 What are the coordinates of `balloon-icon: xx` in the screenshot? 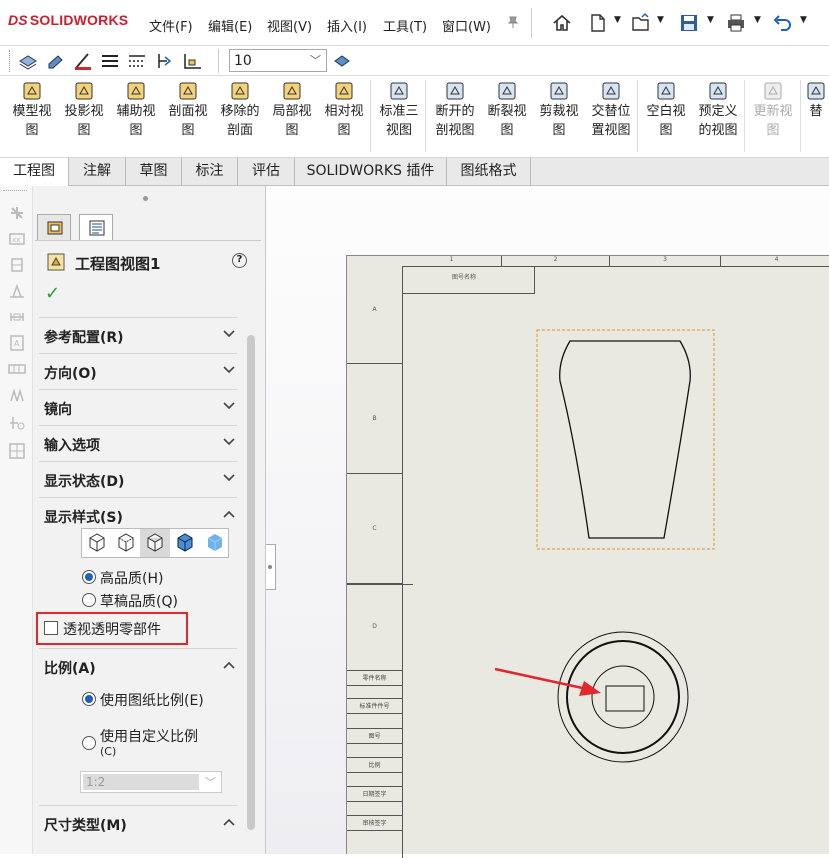 It's located at (17, 239).